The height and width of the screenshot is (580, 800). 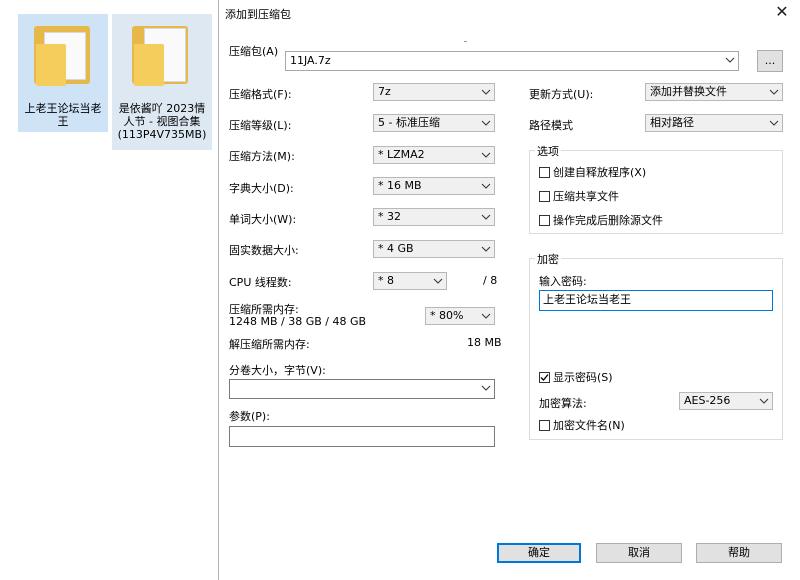 I want to click on split-volume-combo, so click(x=362, y=389).